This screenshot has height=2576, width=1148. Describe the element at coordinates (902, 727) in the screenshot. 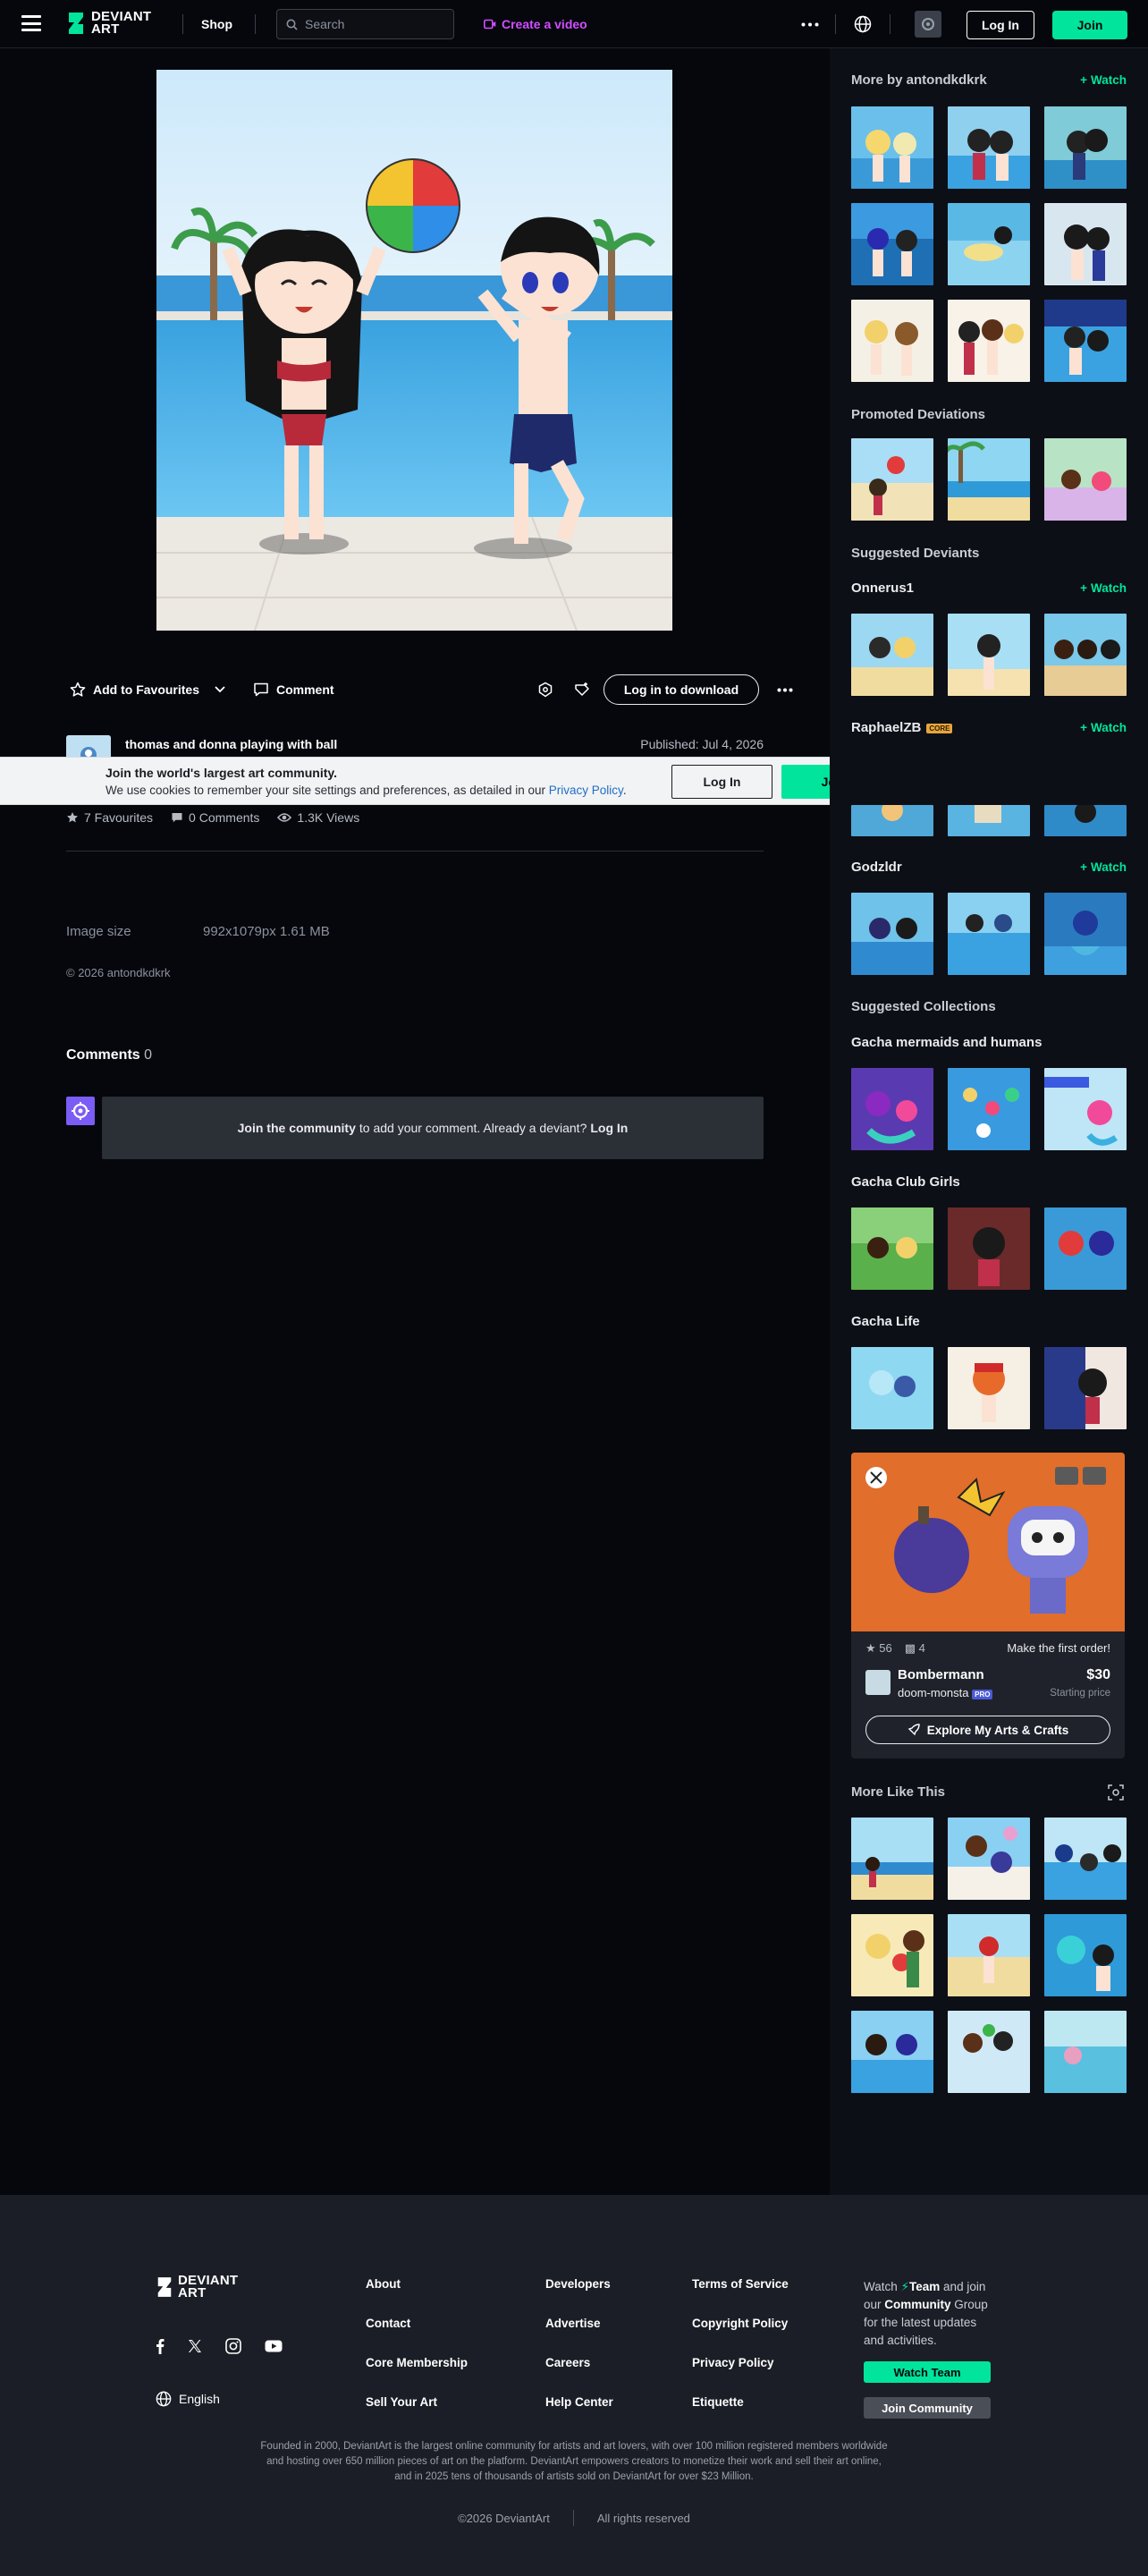

I see `deviant-name-raphaelzb: RaphaelZB CORE` at that location.